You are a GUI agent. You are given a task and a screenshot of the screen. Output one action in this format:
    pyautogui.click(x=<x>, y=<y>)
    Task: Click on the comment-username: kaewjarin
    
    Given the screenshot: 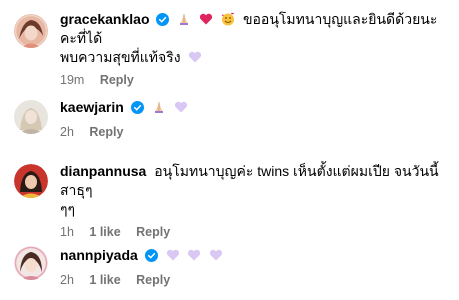 What is the action you would take?
    pyautogui.click(x=92, y=107)
    